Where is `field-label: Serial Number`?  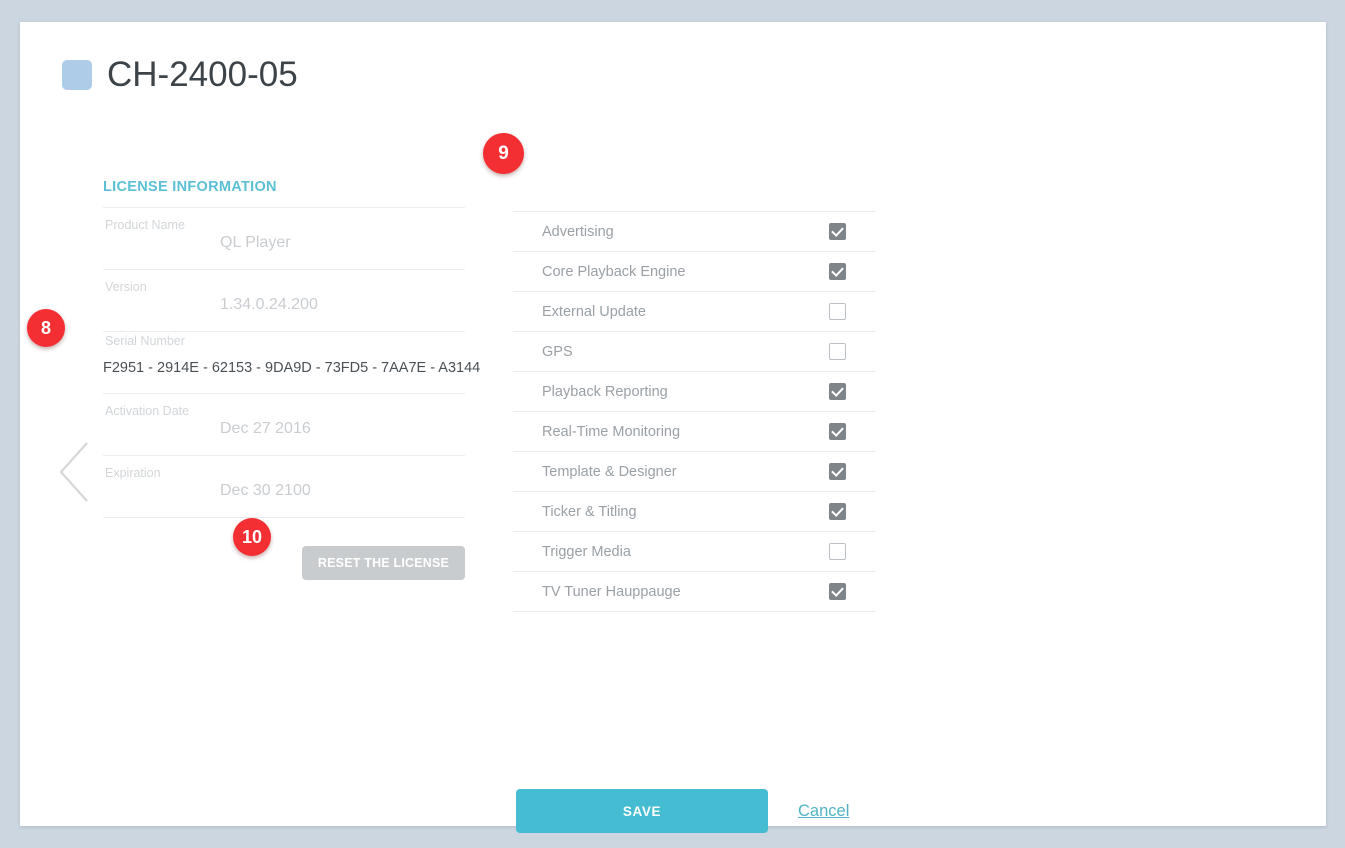
field-label: Serial Number is located at coordinates (145, 341).